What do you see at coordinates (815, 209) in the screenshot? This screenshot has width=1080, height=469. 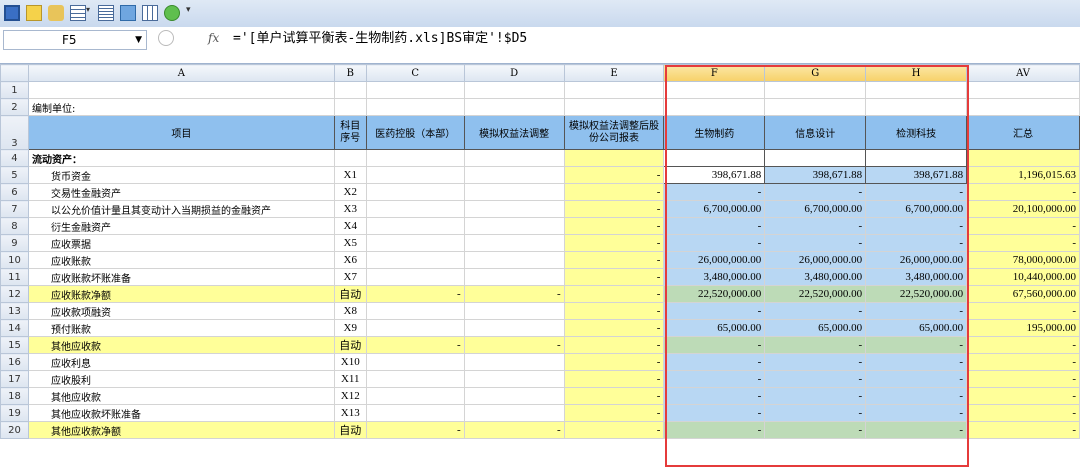 I see `cell-G: 6,700,000.00` at bounding box center [815, 209].